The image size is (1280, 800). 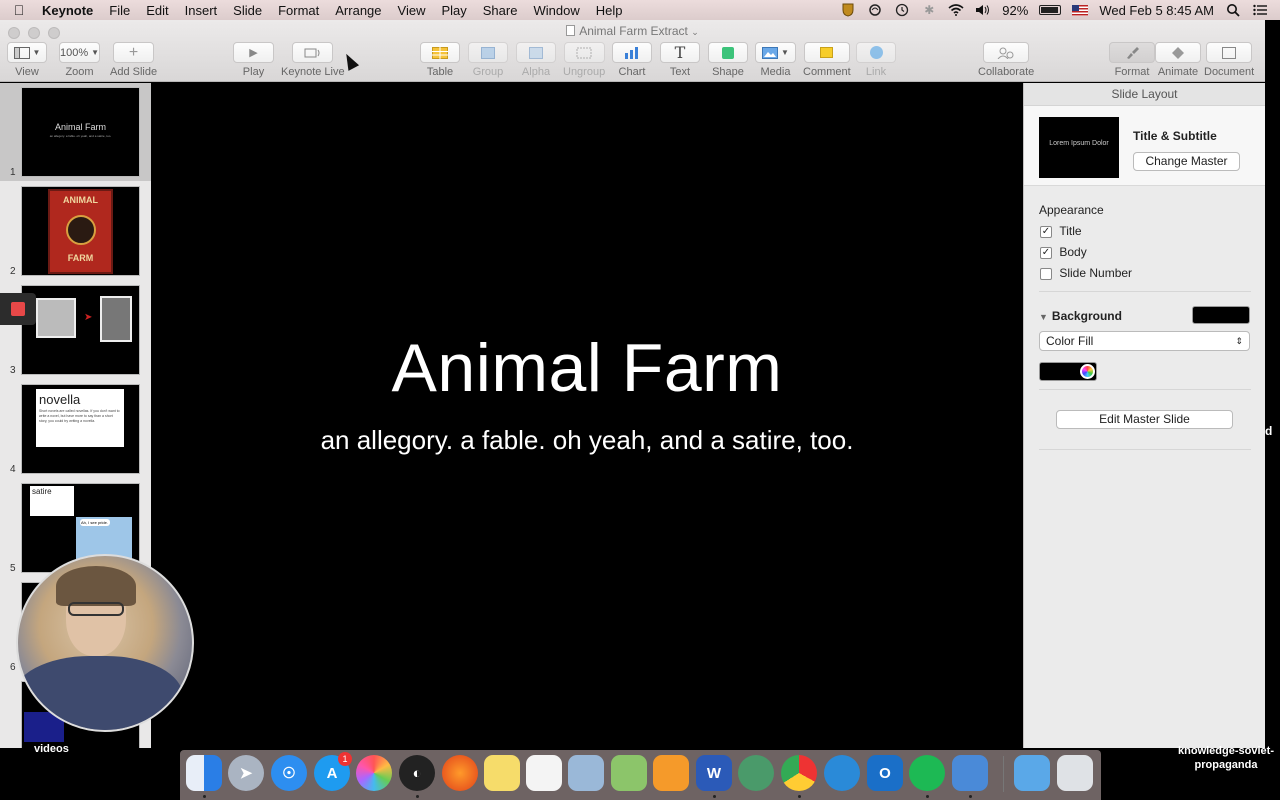 I want to click on shield-icon, so click(x=848, y=10).